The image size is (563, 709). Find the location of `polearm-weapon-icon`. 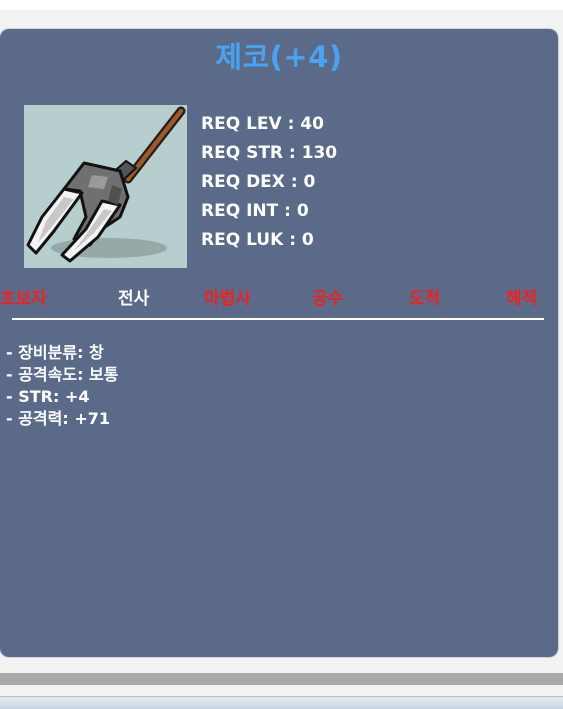

polearm-weapon-icon is located at coordinates (106, 184).